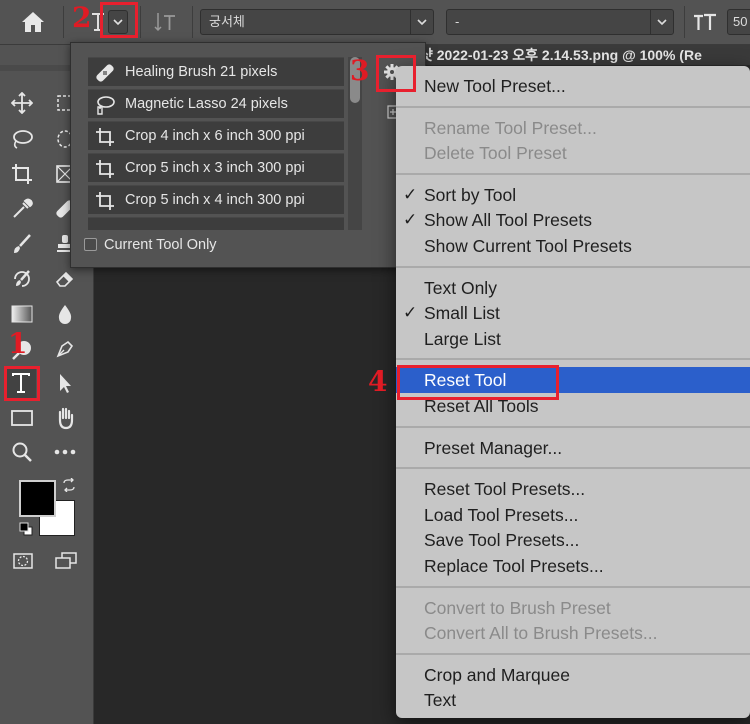  What do you see at coordinates (22, 174) in the screenshot?
I see `crop-tool-icon` at bounding box center [22, 174].